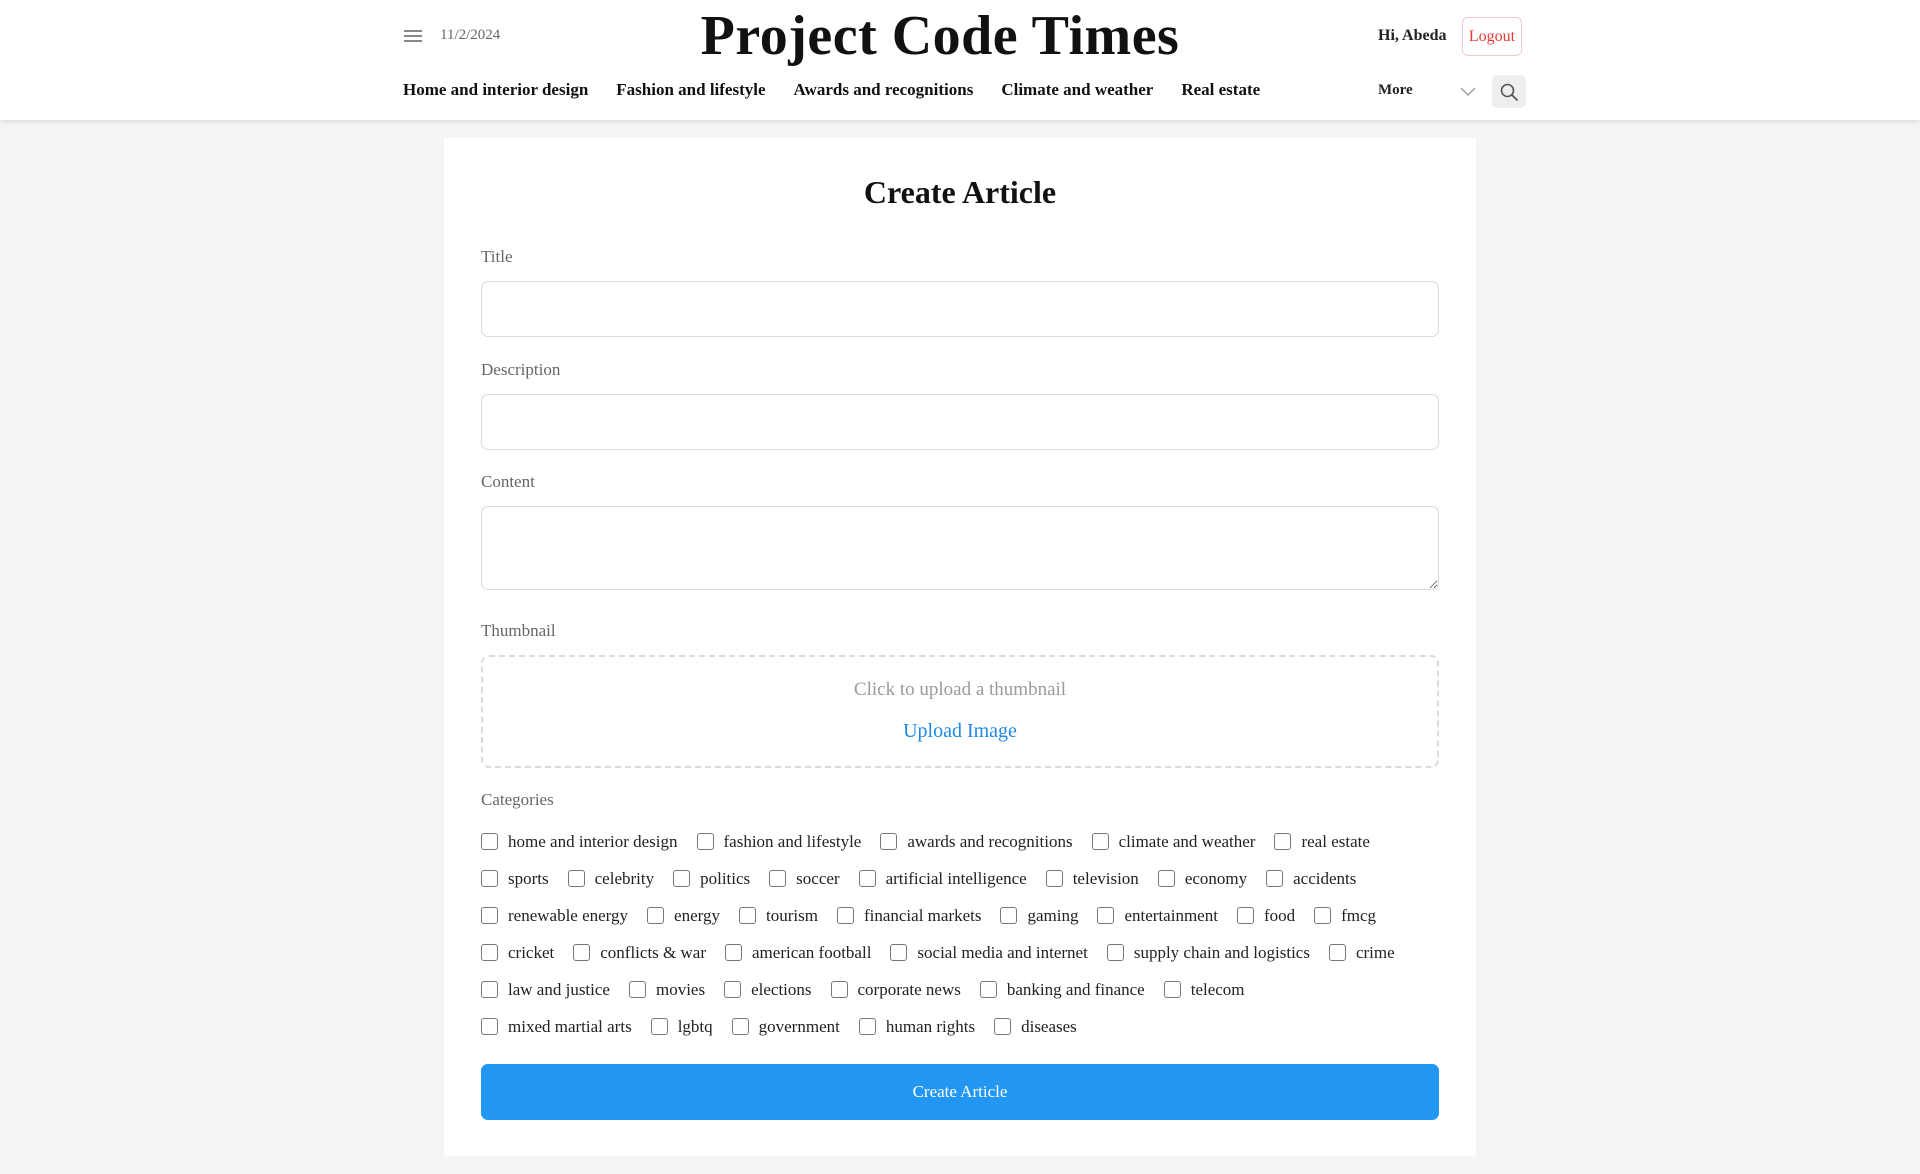 This screenshot has height=1174, width=1920. Describe the element at coordinates (960, 422) in the screenshot. I see `description-input` at that location.